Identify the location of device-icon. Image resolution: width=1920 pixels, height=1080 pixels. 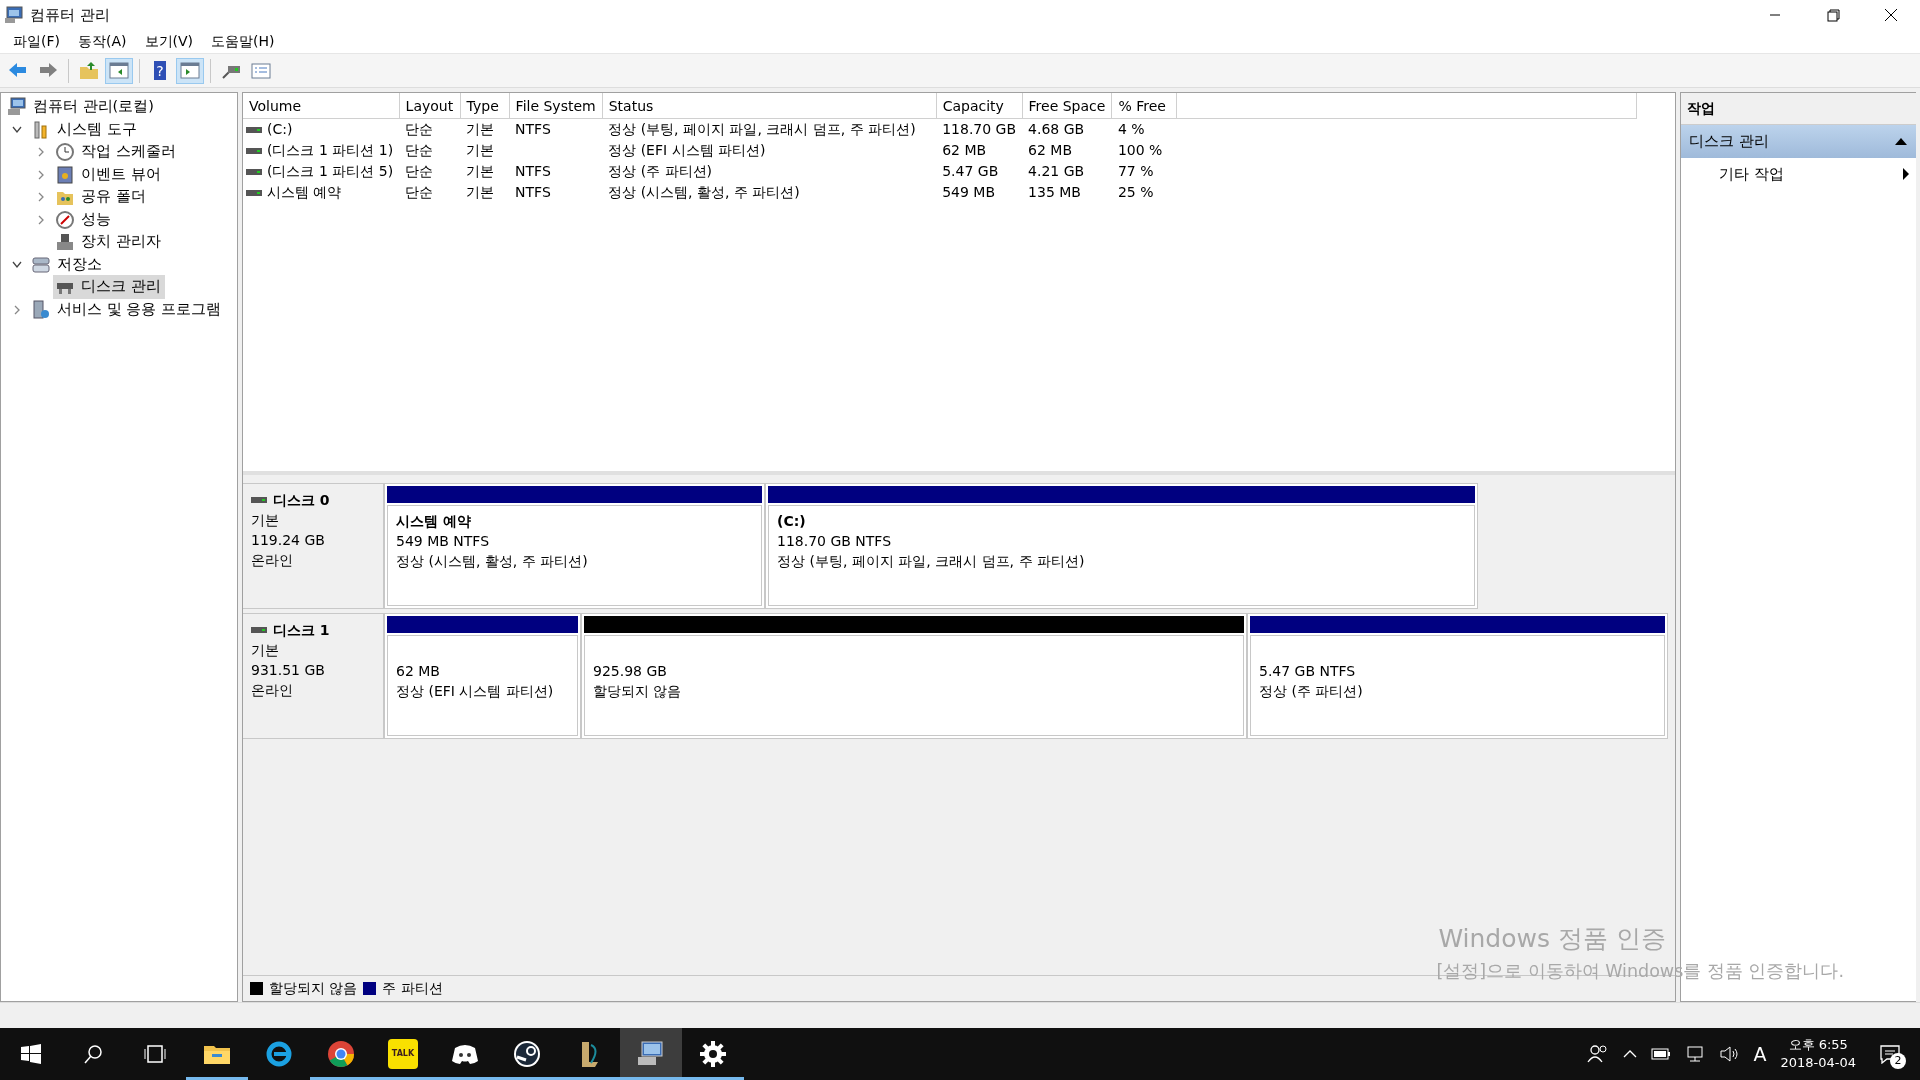
(65, 242).